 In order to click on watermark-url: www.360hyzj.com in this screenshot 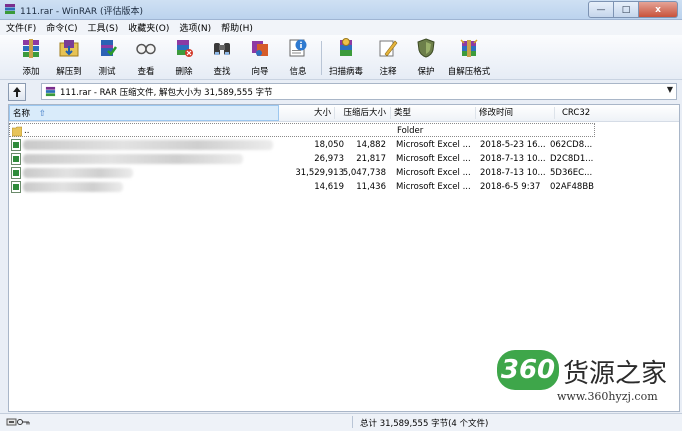, I will do `click(607, 396)`.